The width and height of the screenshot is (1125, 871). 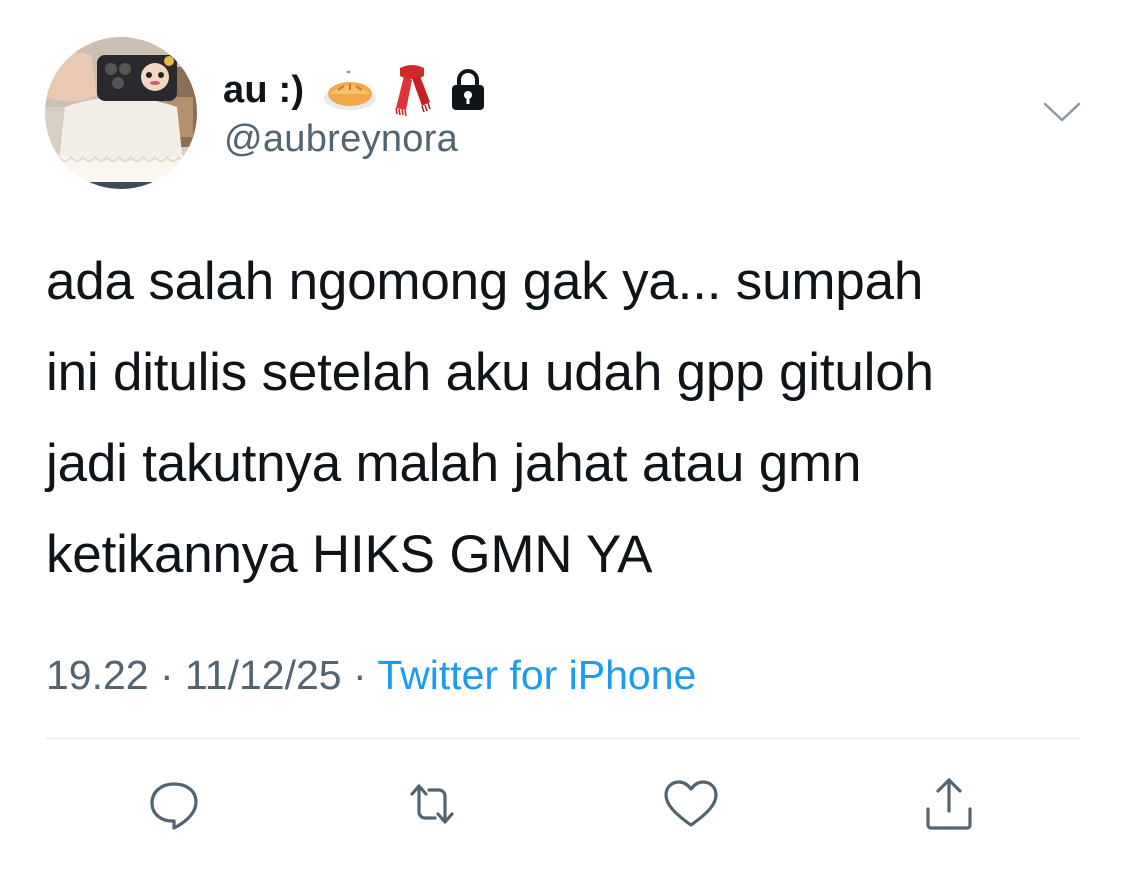 What do you see at coordinates (350, 90) in the screenshot?
I see `pie-icon` at bounding box center [350, 90].